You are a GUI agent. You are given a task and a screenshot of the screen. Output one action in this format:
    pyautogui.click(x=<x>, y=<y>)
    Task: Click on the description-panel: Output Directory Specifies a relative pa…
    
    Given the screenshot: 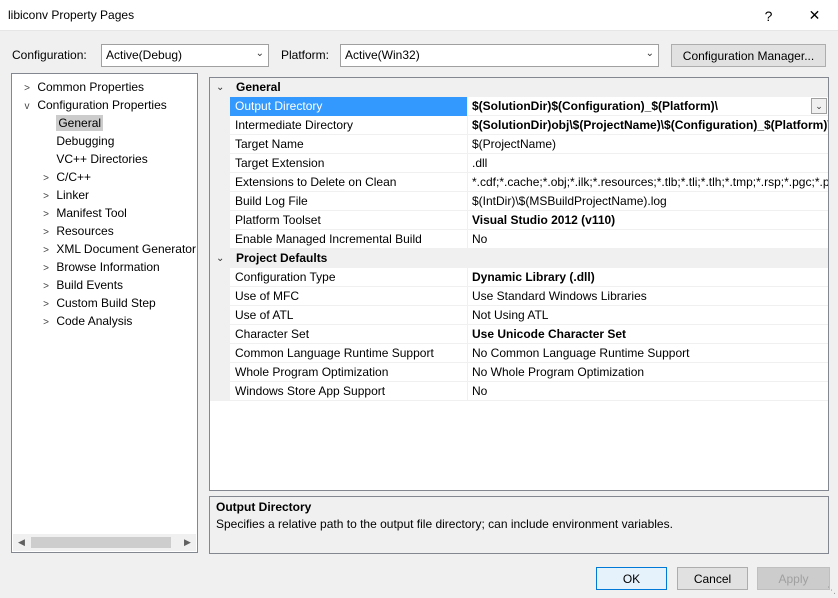 What is the action you would take?
    pyautogui.click(x=519, y=525)
    